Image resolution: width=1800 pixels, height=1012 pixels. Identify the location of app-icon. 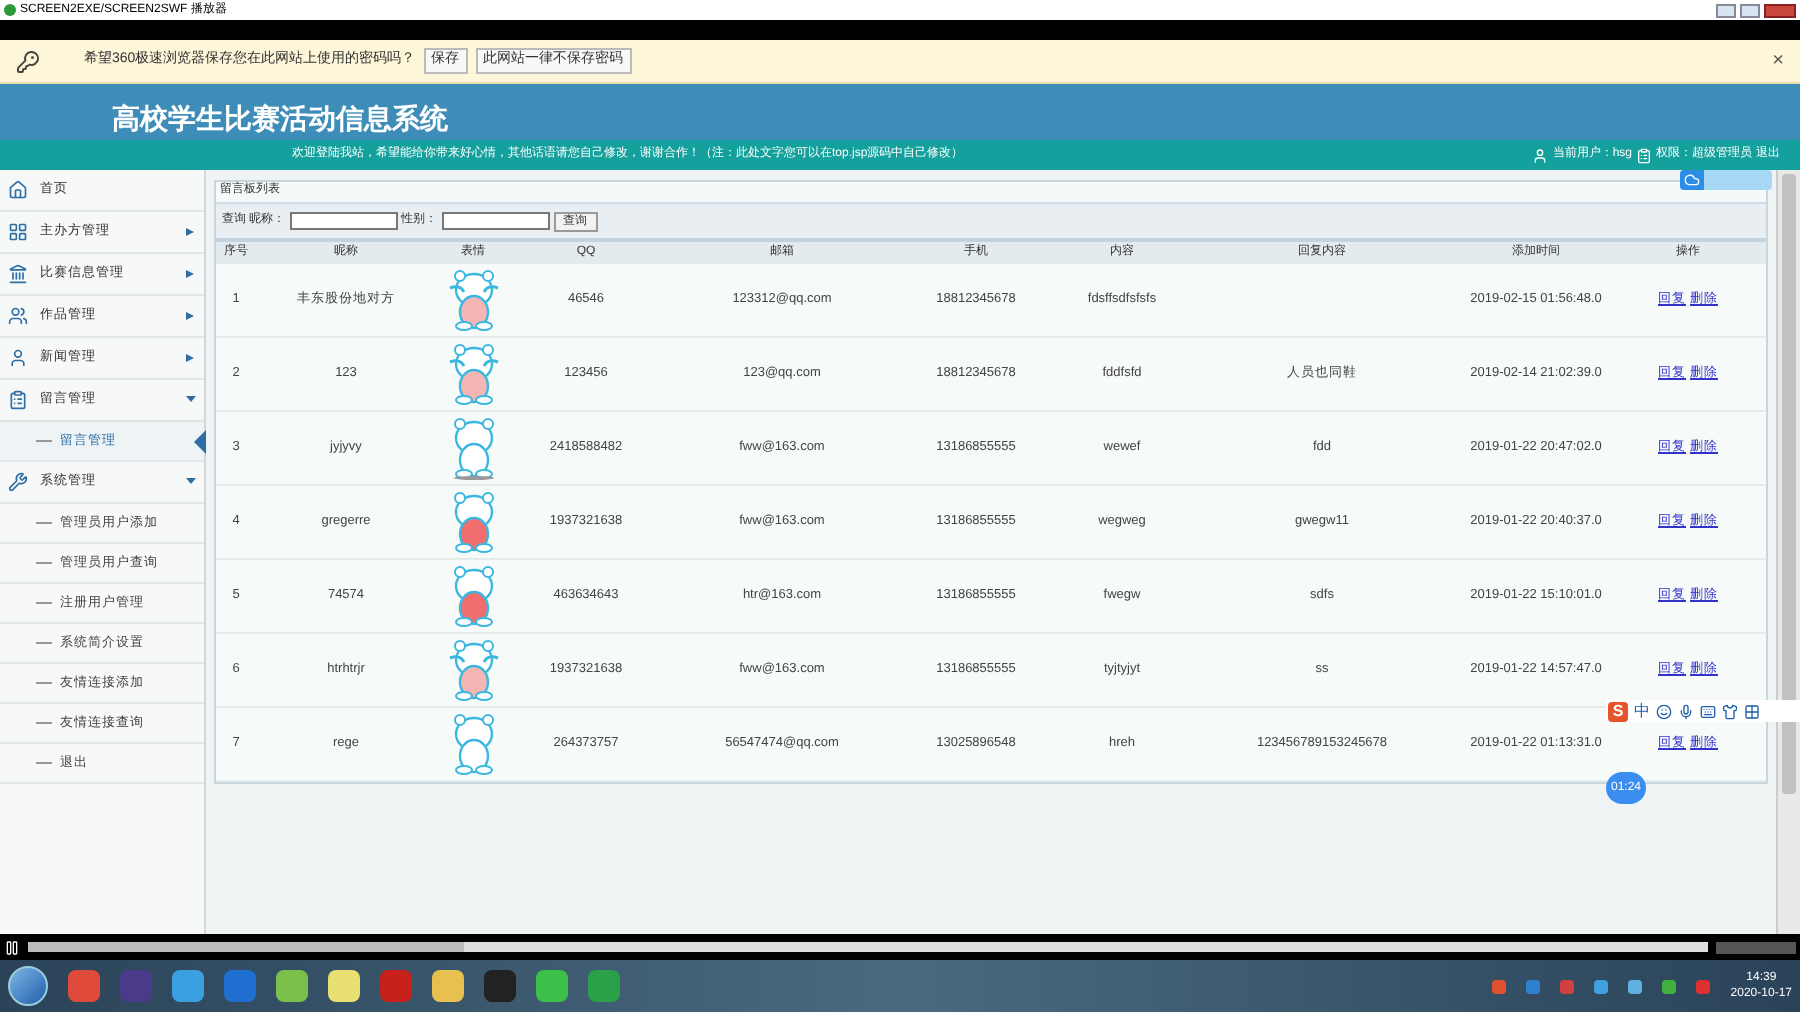
(10, 10).